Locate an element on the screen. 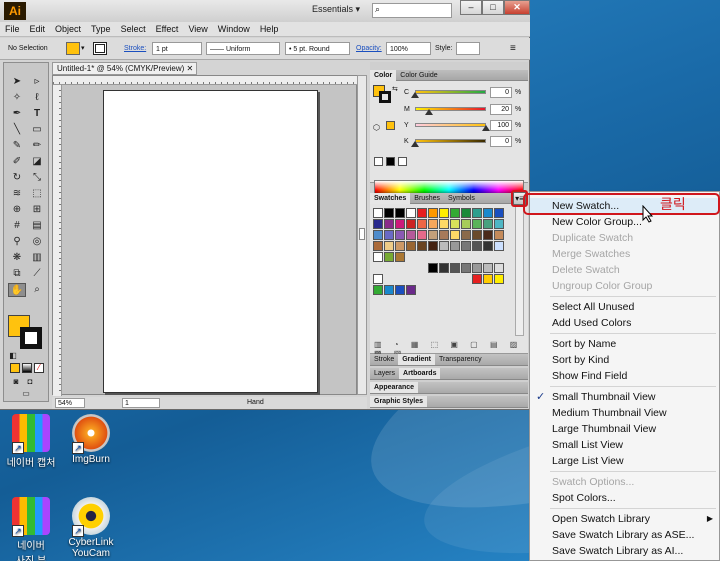 The width and height of the screenshot is (720, 561). draw-behind-icon: ◘ is located at coordinates (30, 382).